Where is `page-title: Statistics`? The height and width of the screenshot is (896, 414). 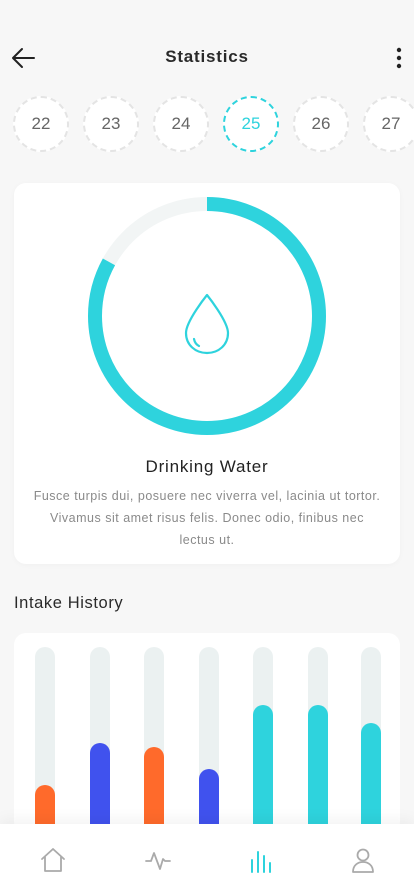
page-title: Statistics is located at coordinates (207, 56).